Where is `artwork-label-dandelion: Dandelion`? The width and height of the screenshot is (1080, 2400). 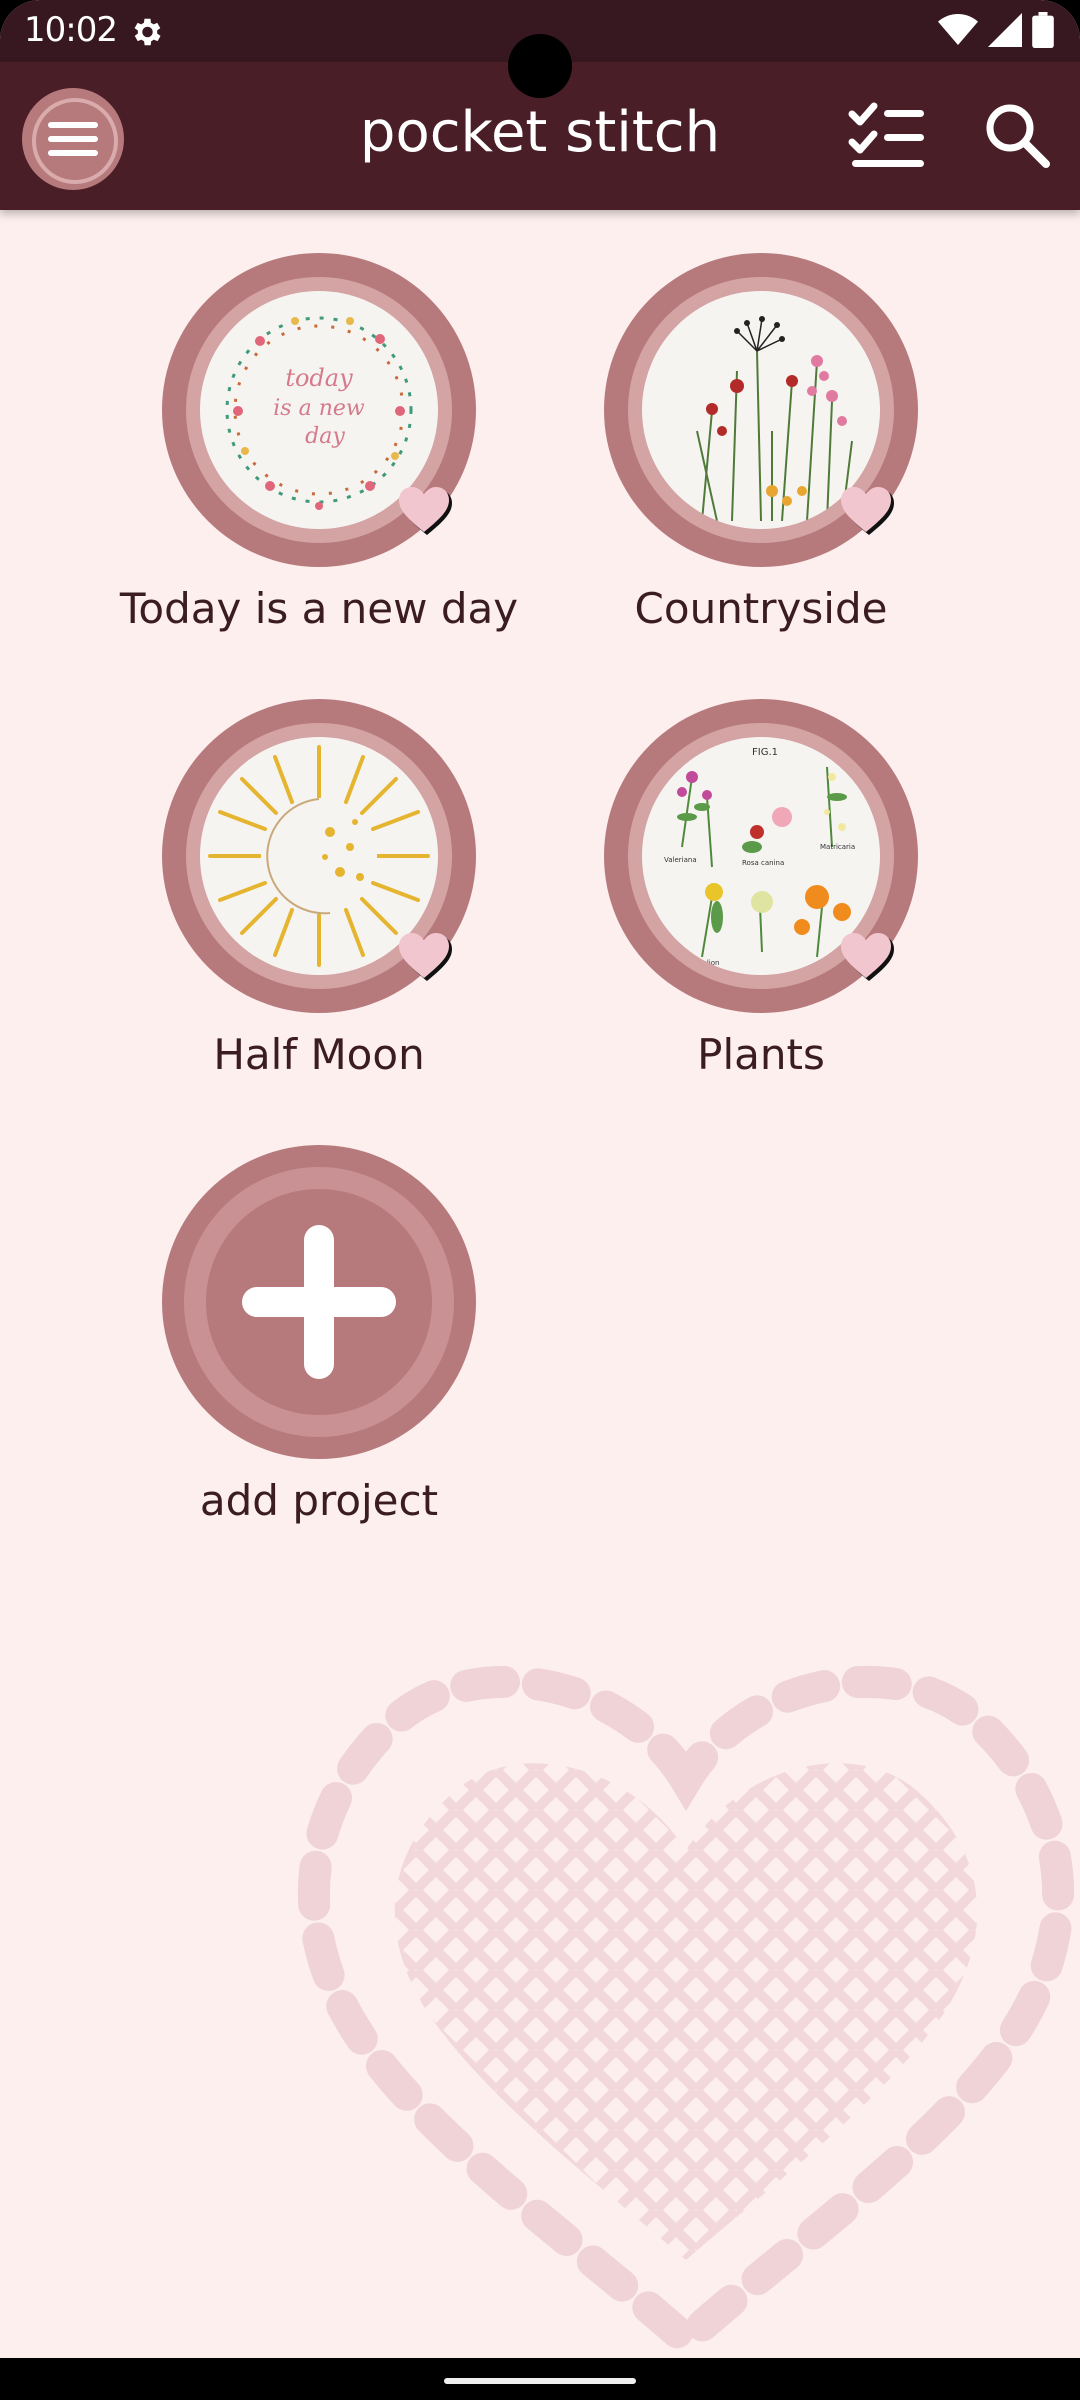
artwork-label-dandelion: Dandelion is located at coordinates (701, 963).